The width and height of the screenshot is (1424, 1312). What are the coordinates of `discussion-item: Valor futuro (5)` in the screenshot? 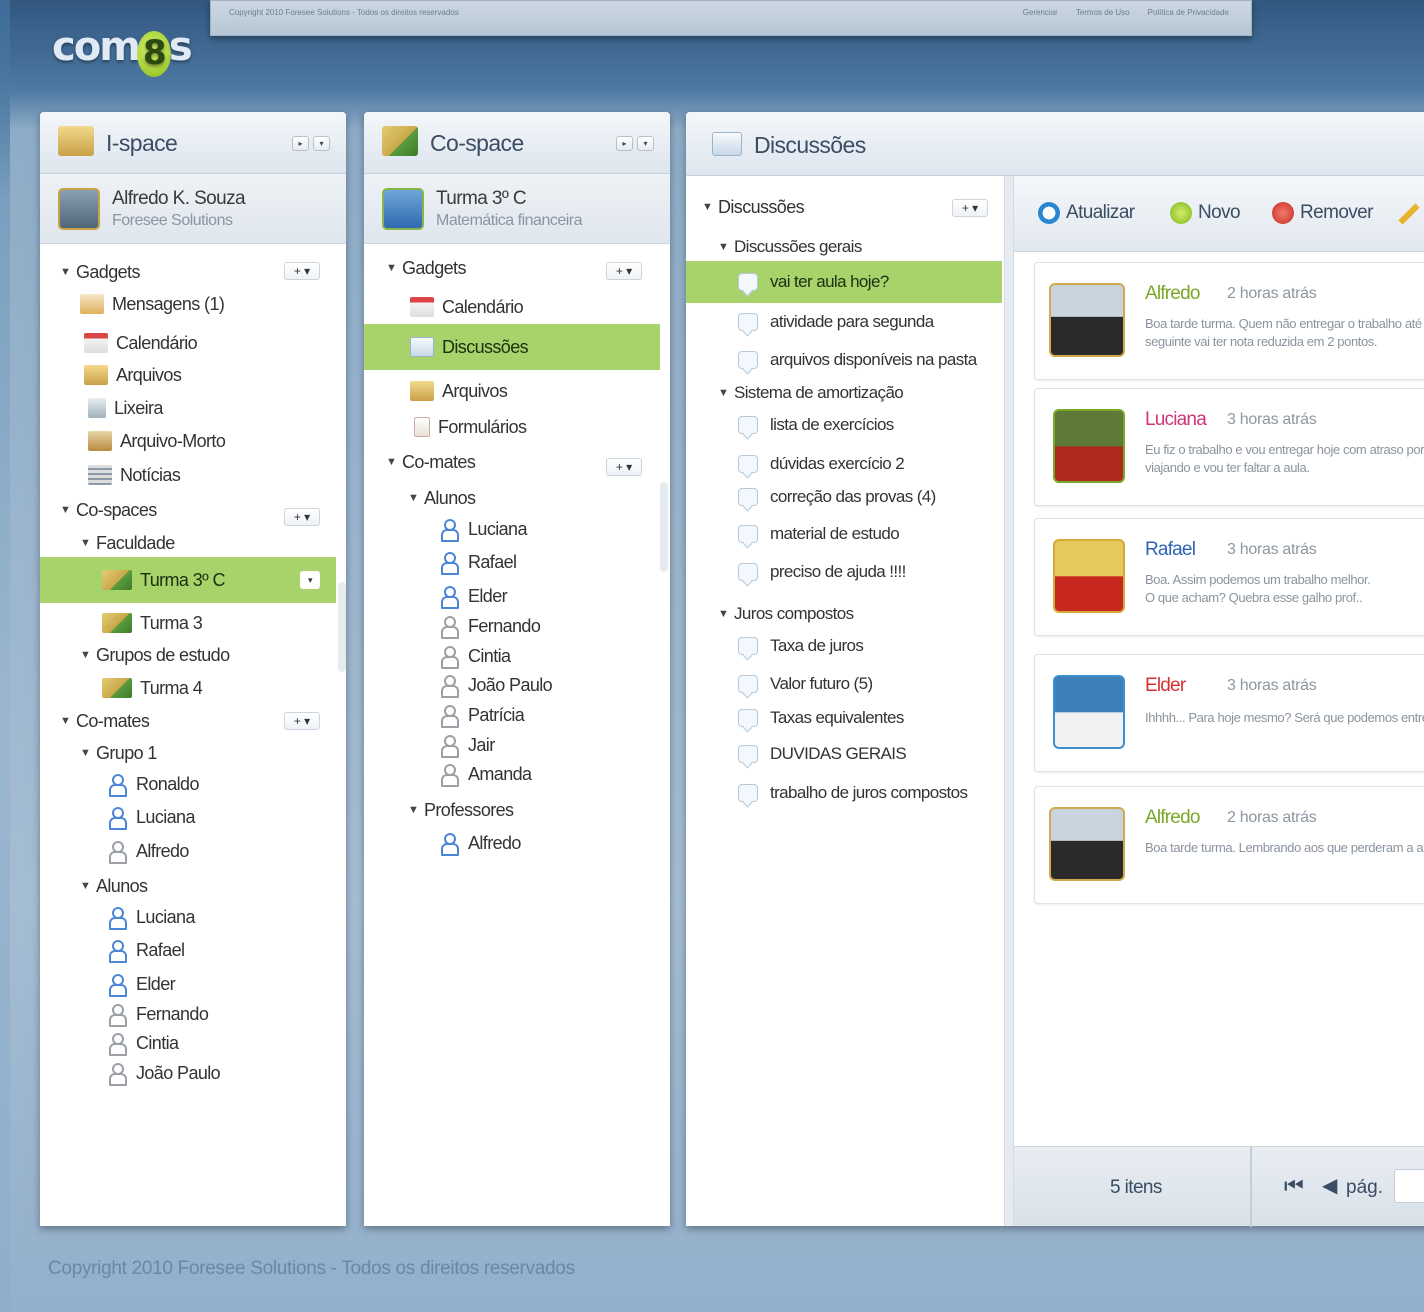 It's located at (805, 684).